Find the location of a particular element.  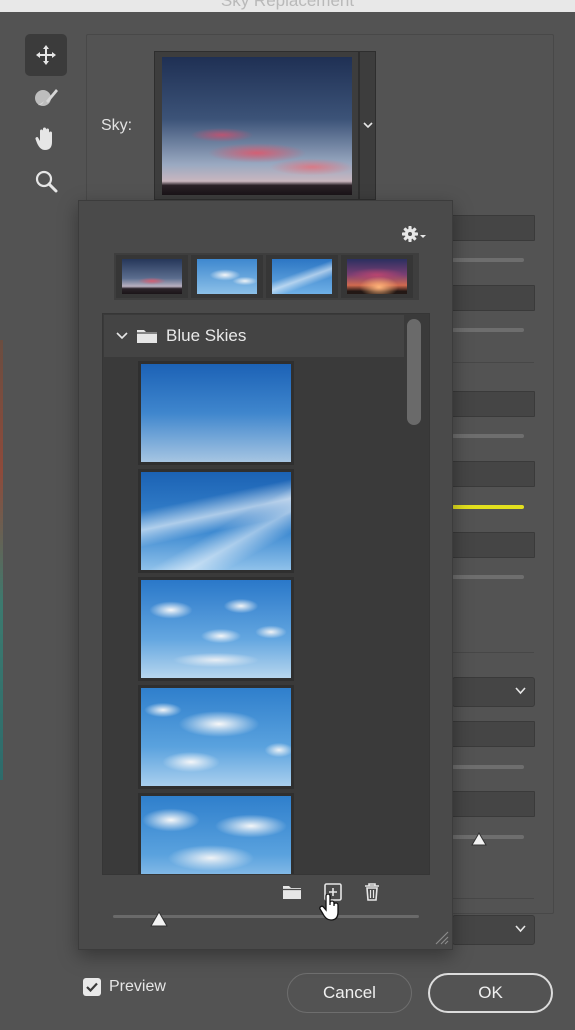

selected-sky-image is located at coordinates (257, 126).